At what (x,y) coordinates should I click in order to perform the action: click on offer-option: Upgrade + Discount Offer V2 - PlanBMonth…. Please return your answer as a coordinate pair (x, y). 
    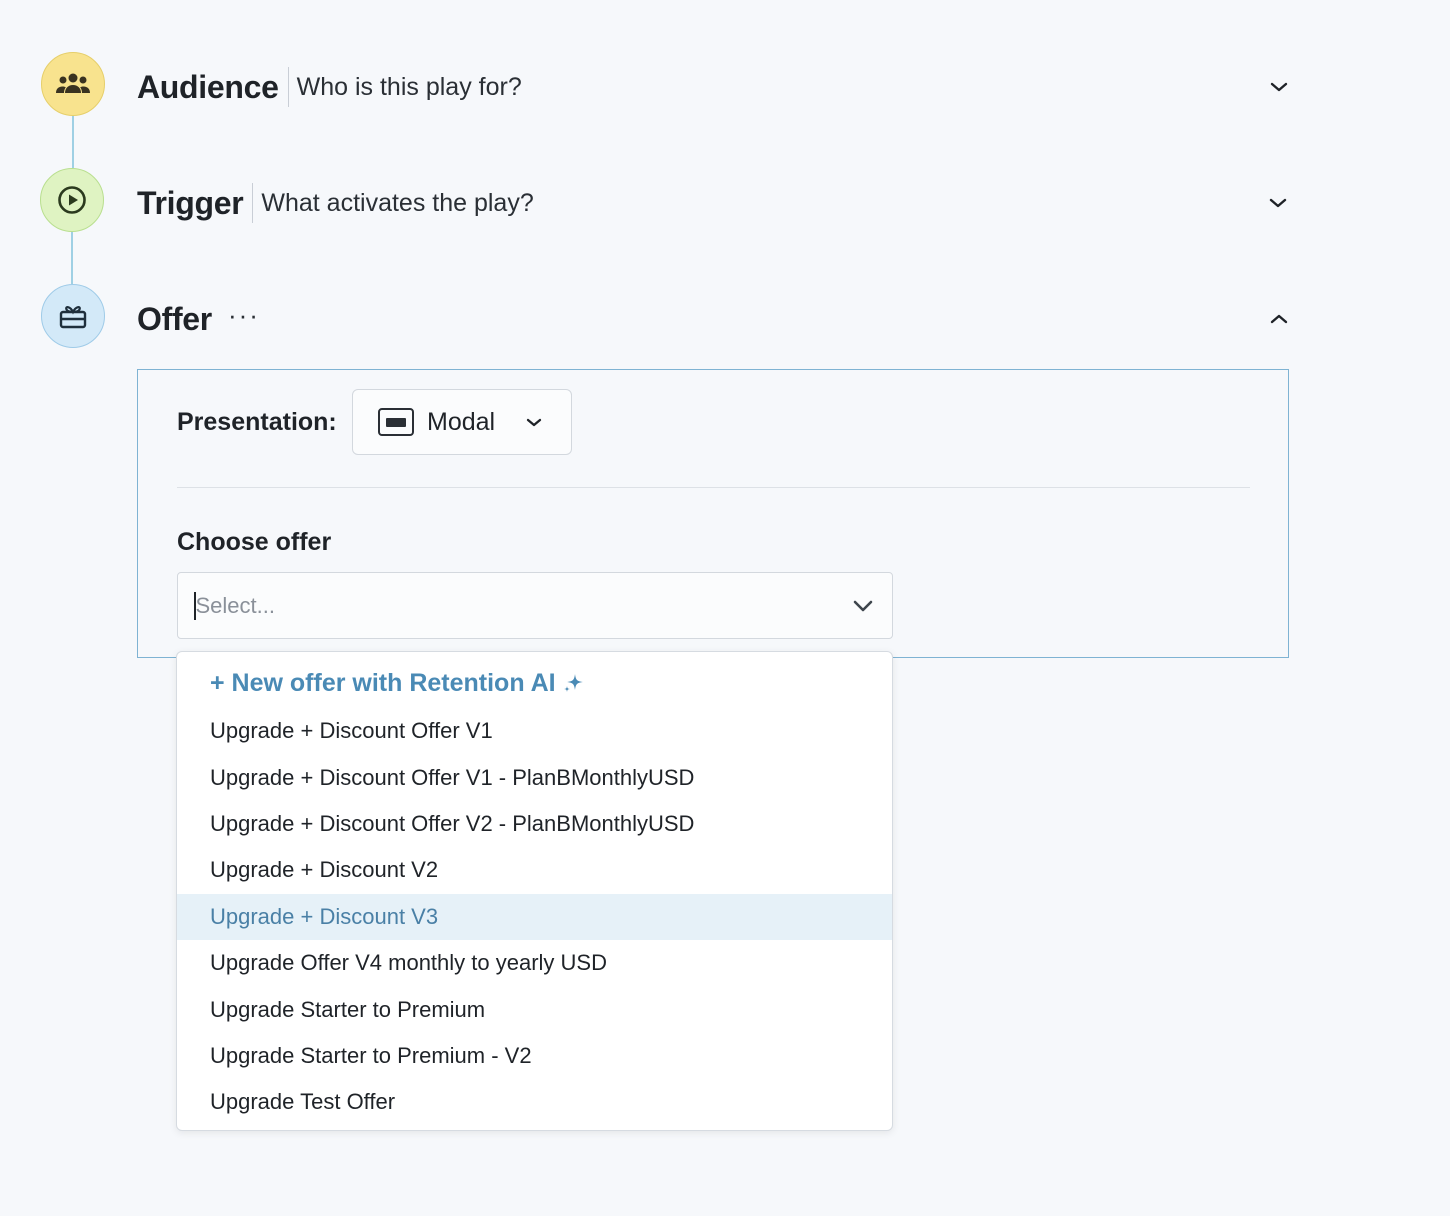
    Looking at the image, I should click on (534, 824).